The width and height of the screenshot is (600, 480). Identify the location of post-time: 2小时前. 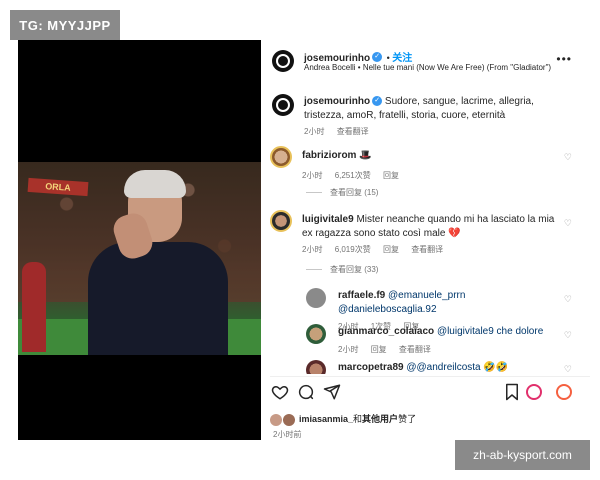
(287, 434).